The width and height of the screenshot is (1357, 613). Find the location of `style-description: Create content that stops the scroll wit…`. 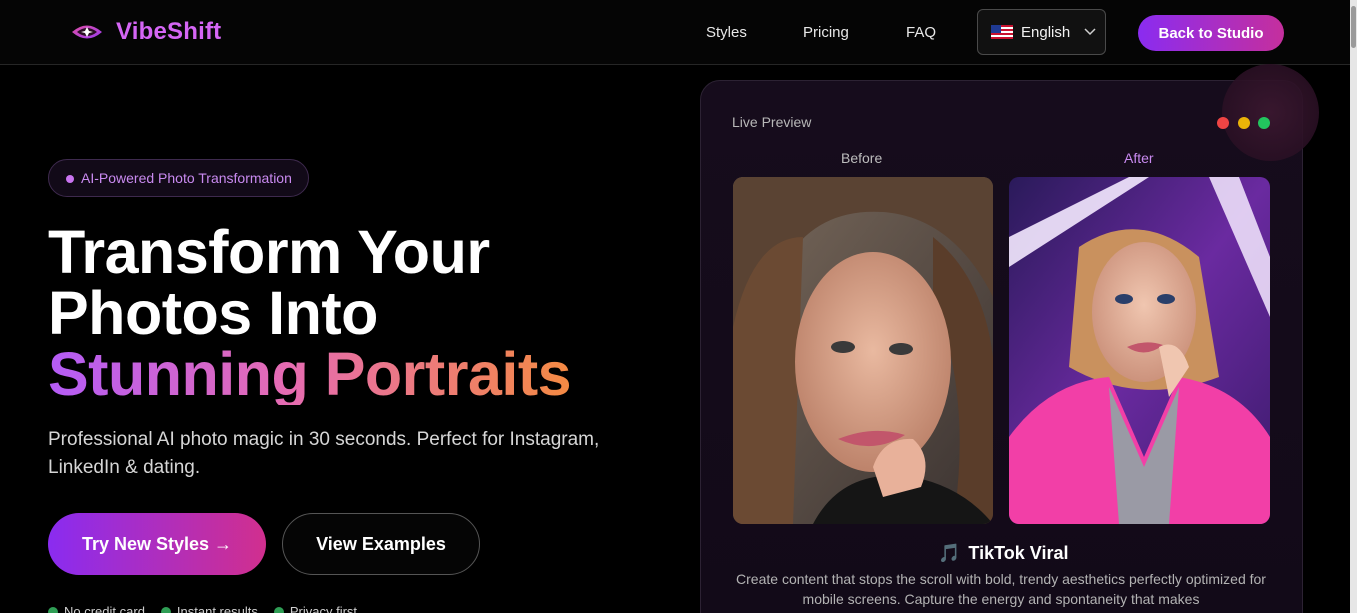

style-description: Create content that stops the scroll wit… is located at coordinates (1001, 589).